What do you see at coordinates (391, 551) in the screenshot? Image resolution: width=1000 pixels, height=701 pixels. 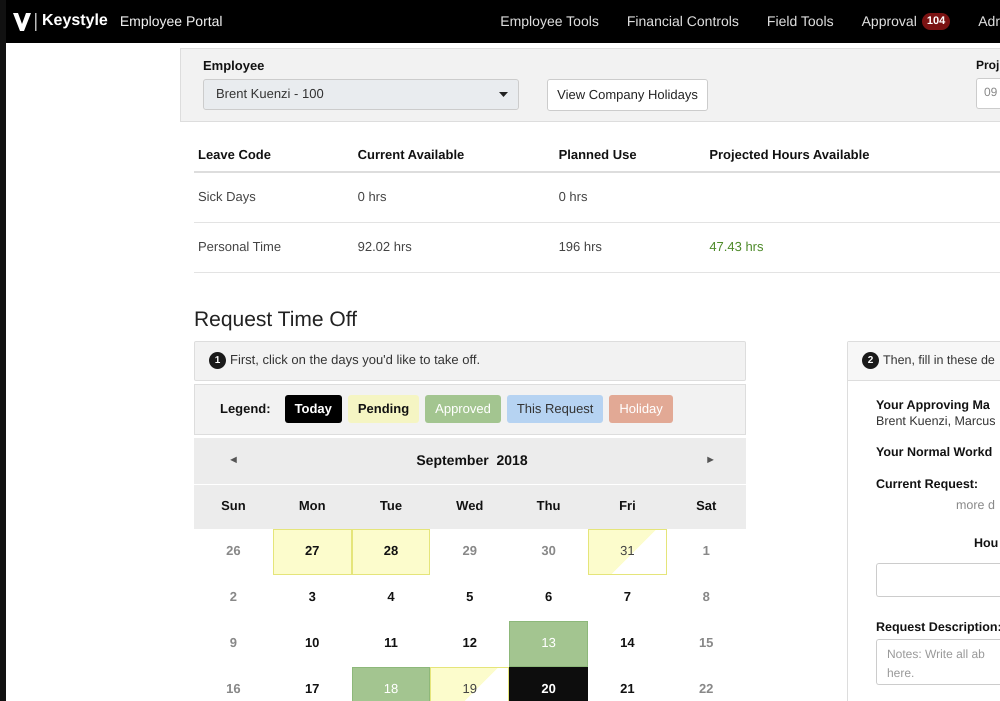 I see `calendar-day: 28` at bounding box center [391, 551].